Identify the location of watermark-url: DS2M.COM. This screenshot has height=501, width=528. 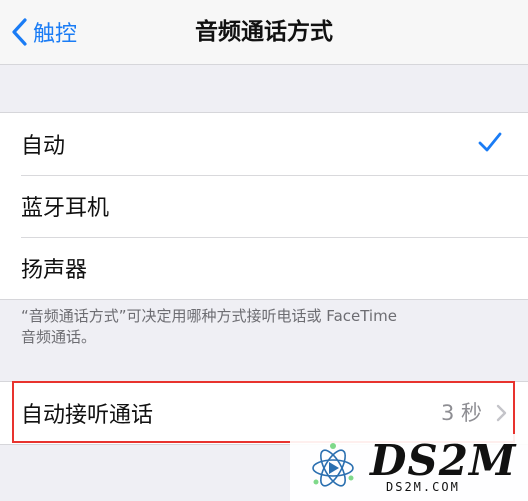
(423, 487).